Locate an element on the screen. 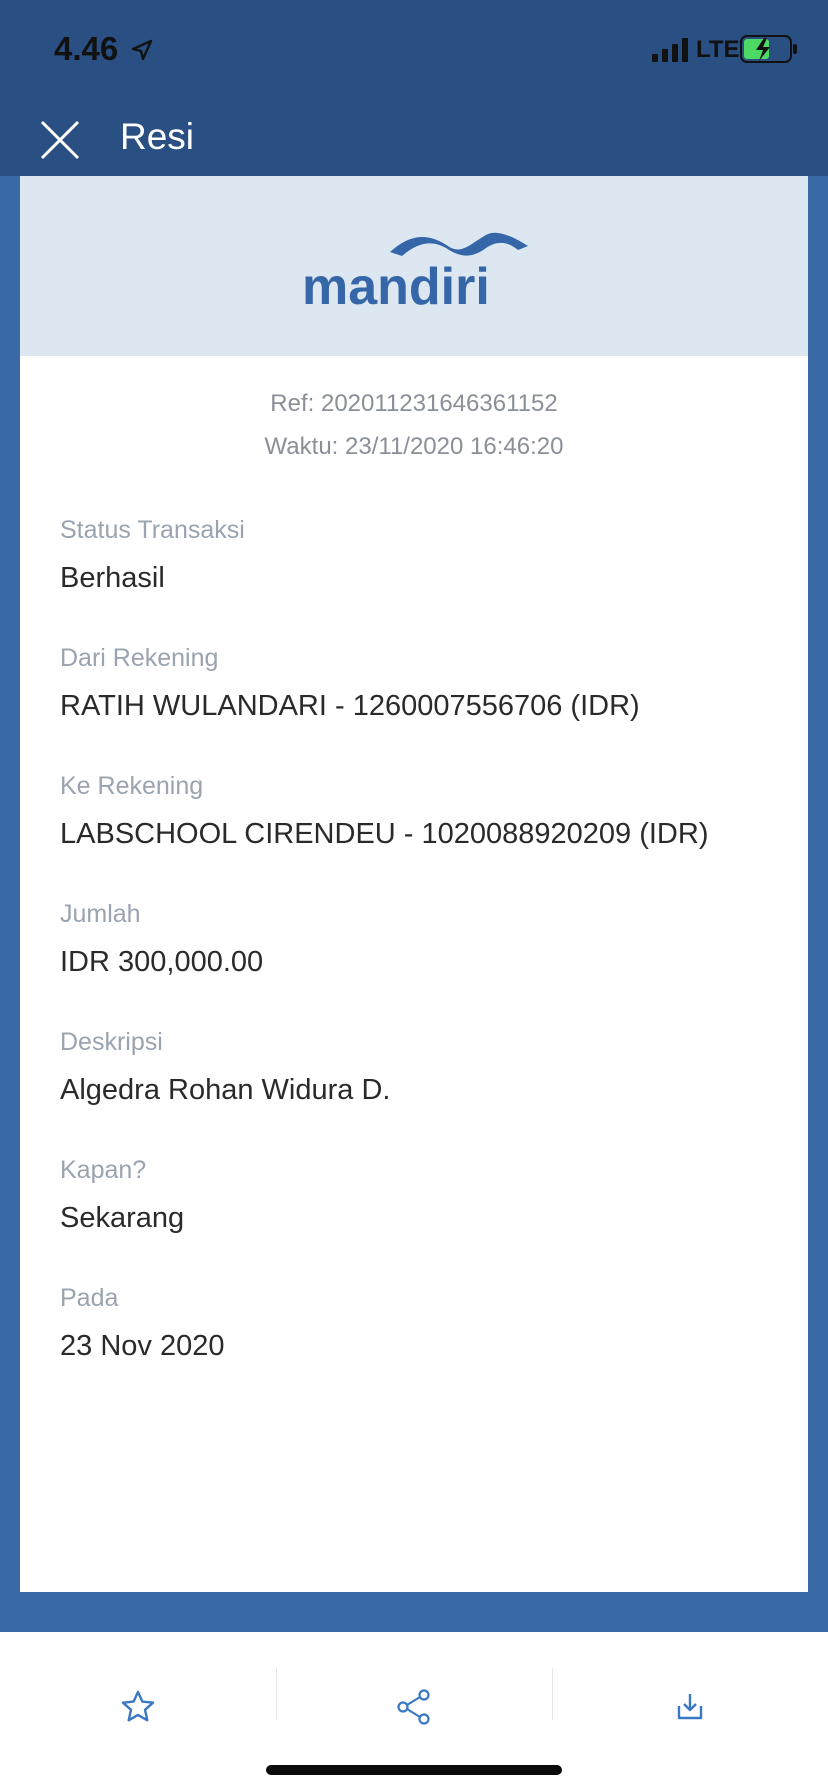  network-label: LTE is located at coordinates (718, 49).